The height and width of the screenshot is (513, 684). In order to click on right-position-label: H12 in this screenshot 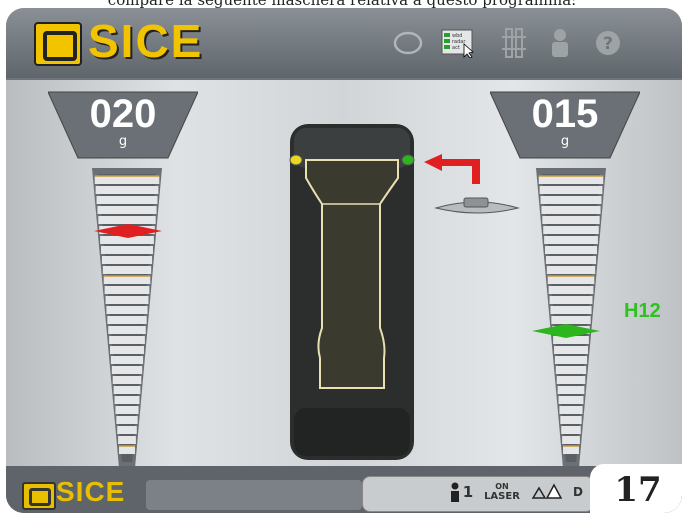, I will do `click(642, 311)`.